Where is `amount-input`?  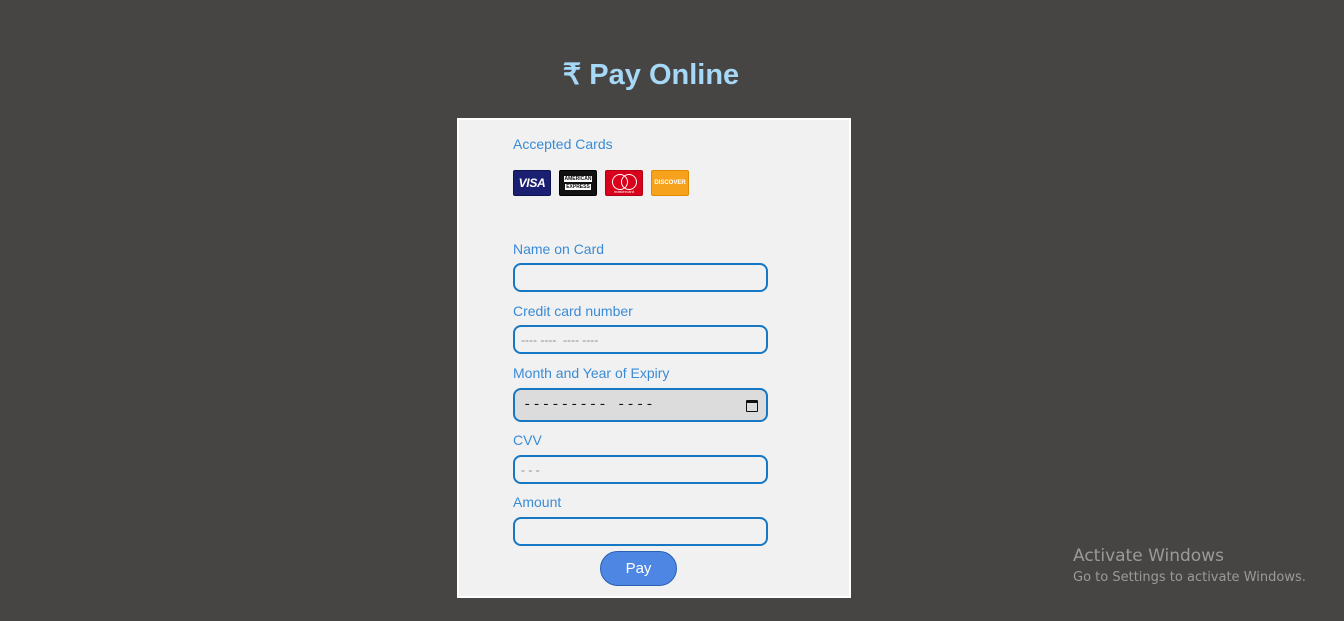
amount-input is located at coordinates (640, 531).